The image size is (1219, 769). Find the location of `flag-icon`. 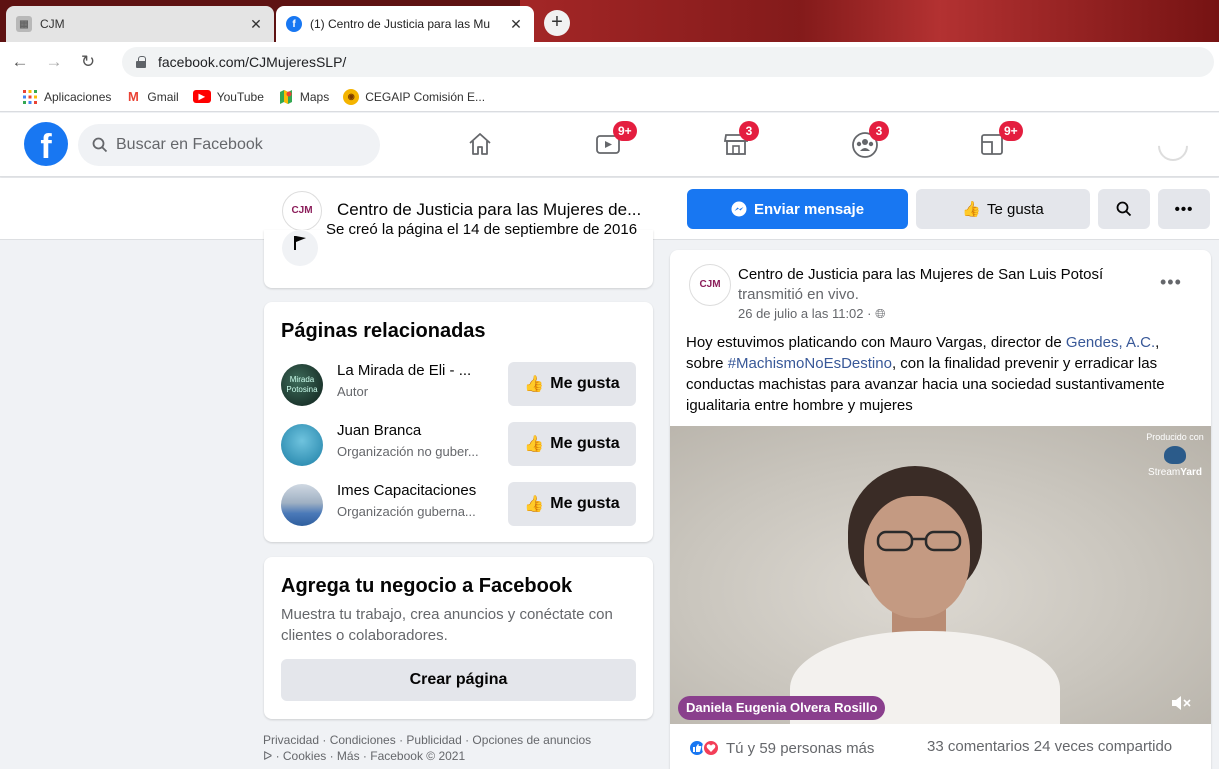

flag-icon is located at coordinates (300, 248).